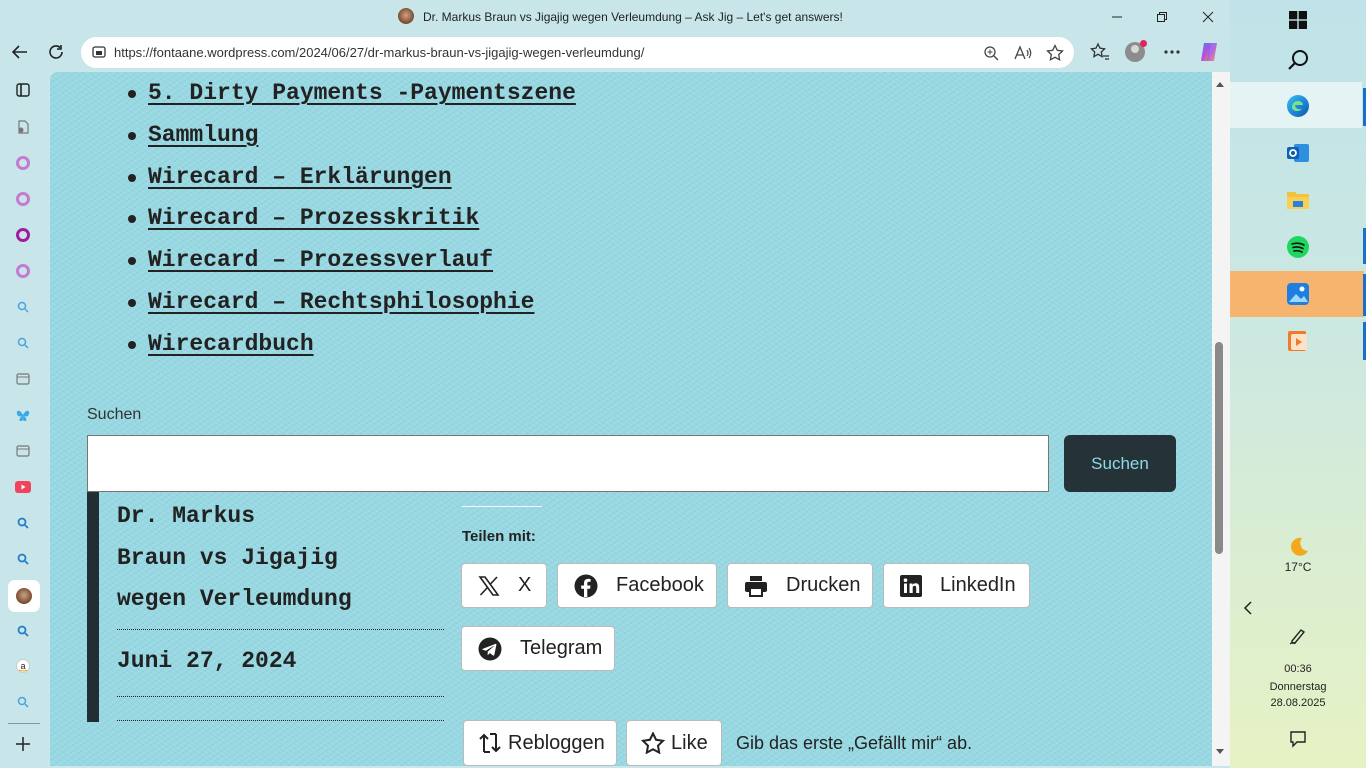  I want to click on copilot-button, so click(1209, 52).